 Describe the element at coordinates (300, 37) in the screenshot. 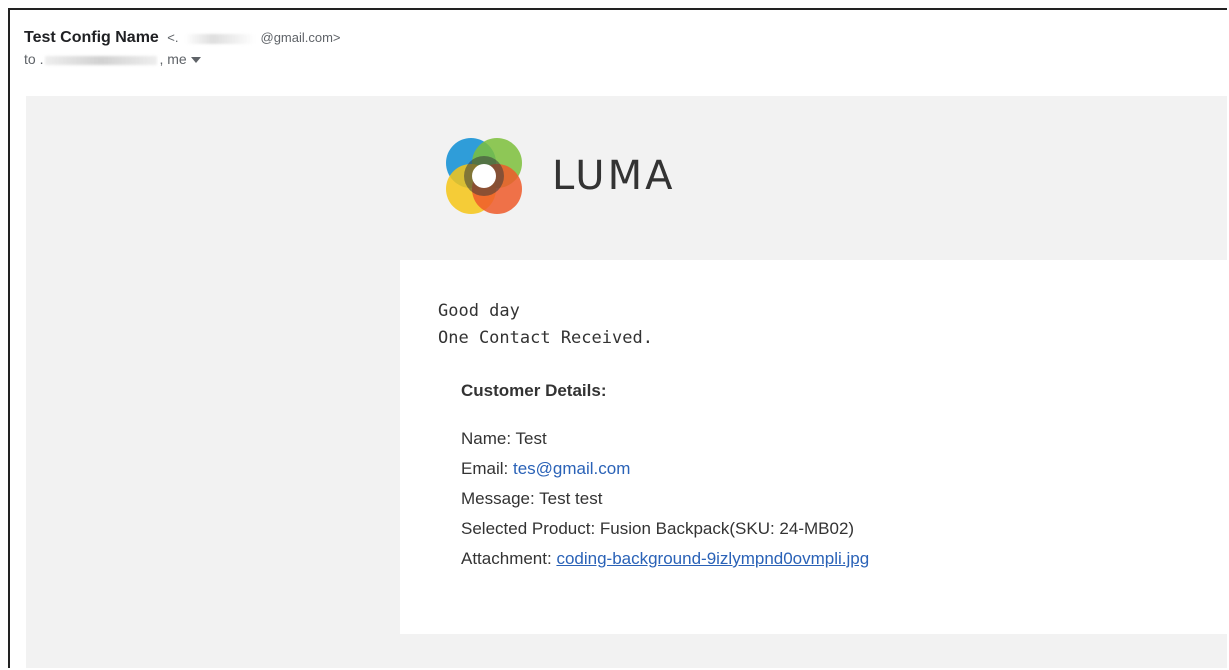

I see `sender-email-domain: @gmail.com>` at that location.